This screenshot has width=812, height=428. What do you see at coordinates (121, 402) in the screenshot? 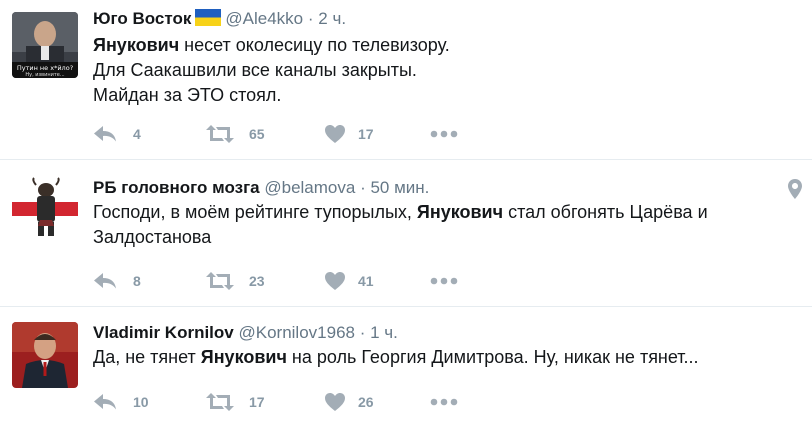
I see `reply-button: 10` at bounding box center [121, 402].